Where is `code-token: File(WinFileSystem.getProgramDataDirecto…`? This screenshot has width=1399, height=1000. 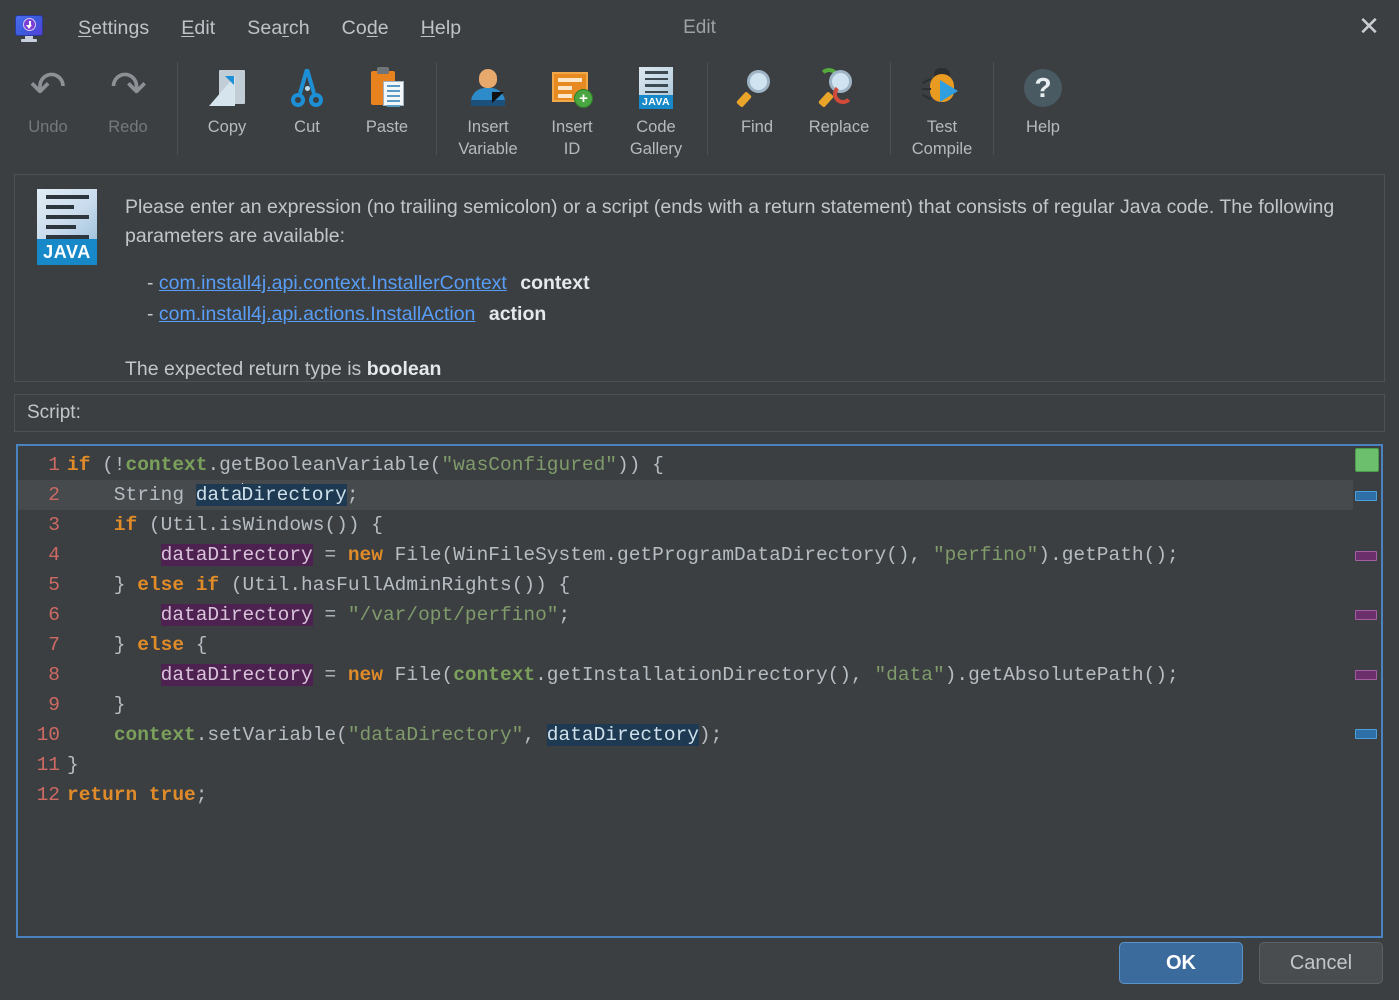 code-token: File(WinFileSystem.getProgramDataDirecto… is located at coordinates (657, 555).